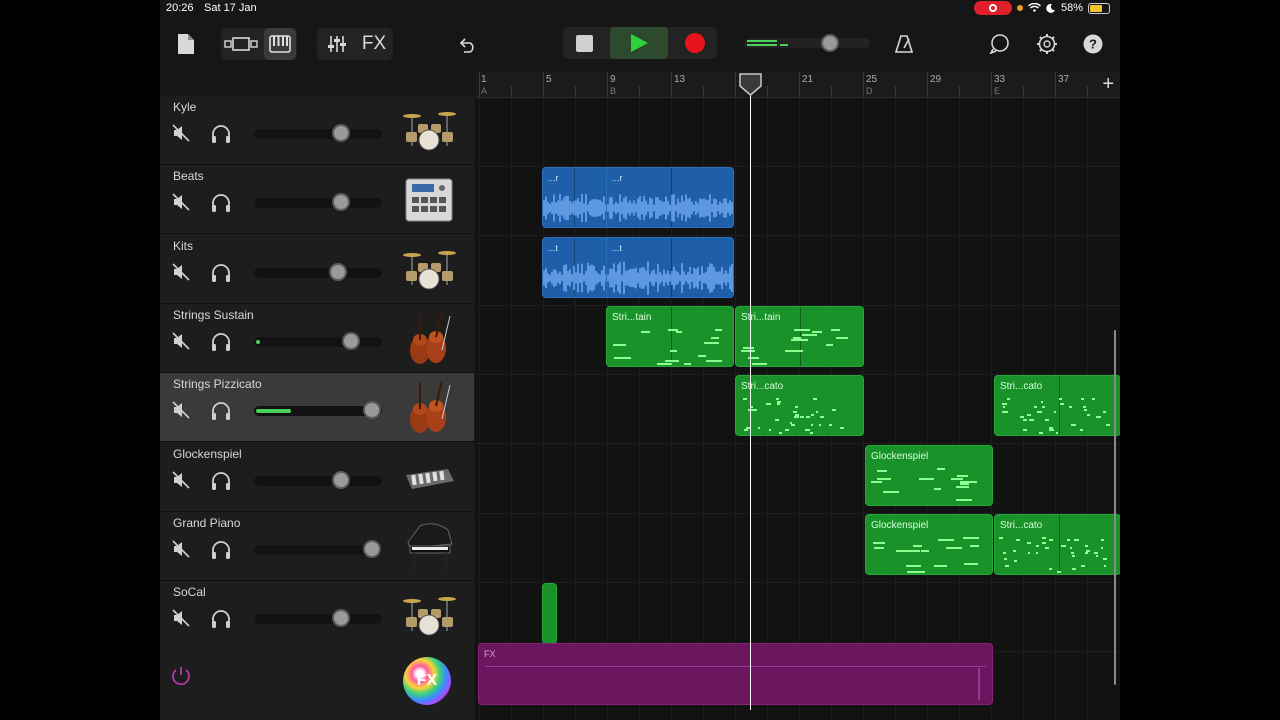  Describe the element at coordinates (511, 92) in the screenshot. I see `ruler-tick` at that location.